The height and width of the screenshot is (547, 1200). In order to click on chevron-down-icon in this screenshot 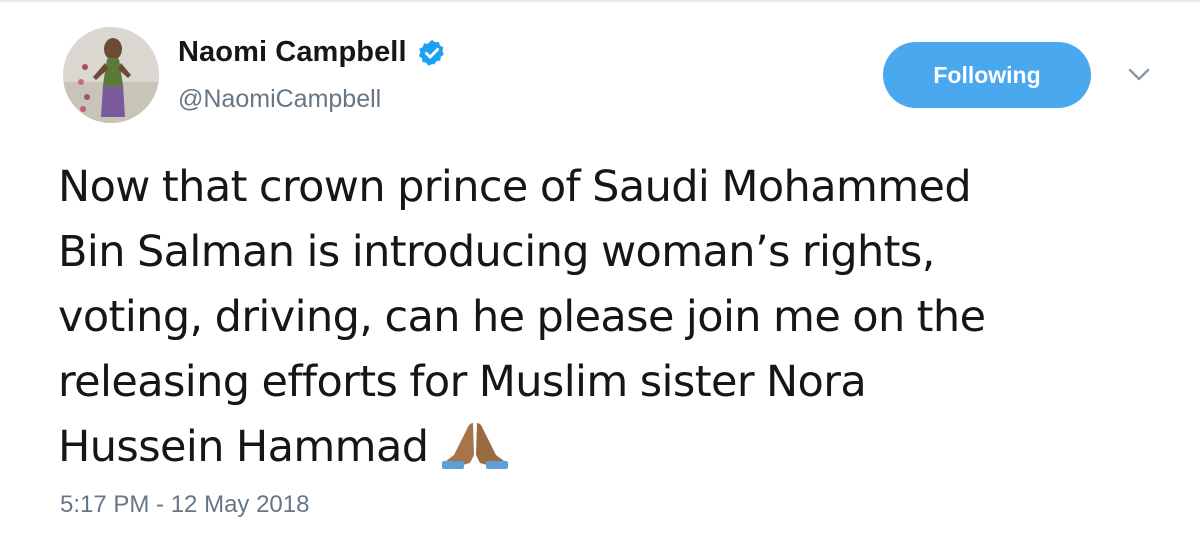, I will do `click(1139, 75)`.